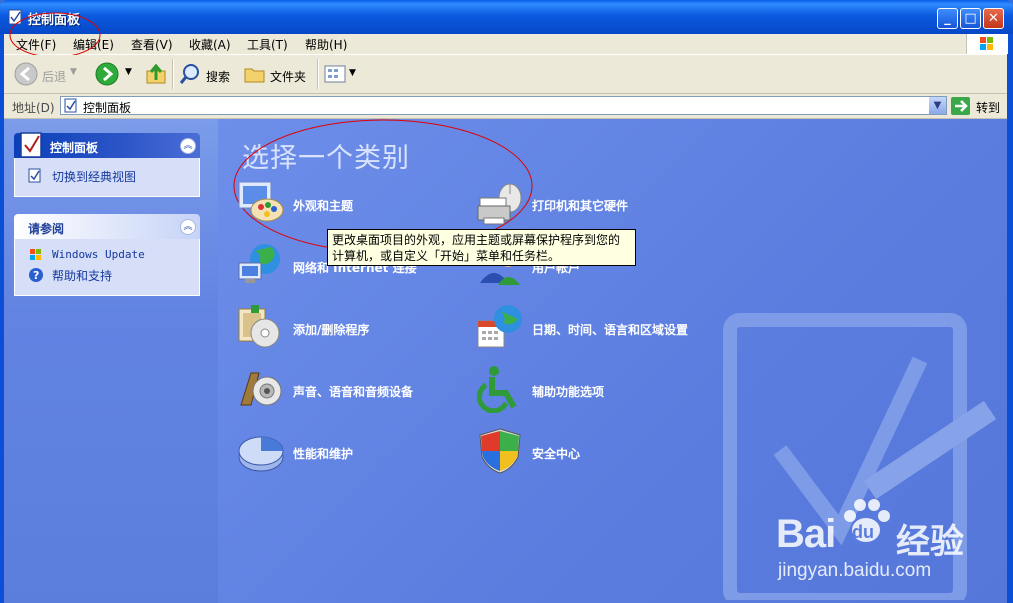 The width and height of the screenshot is (1013, 603). What do you see at coordinates (107, 145) in the screenshot?
I see `control-panel-section-header: 控制面板 ︽` at bounding box center [107, 145].